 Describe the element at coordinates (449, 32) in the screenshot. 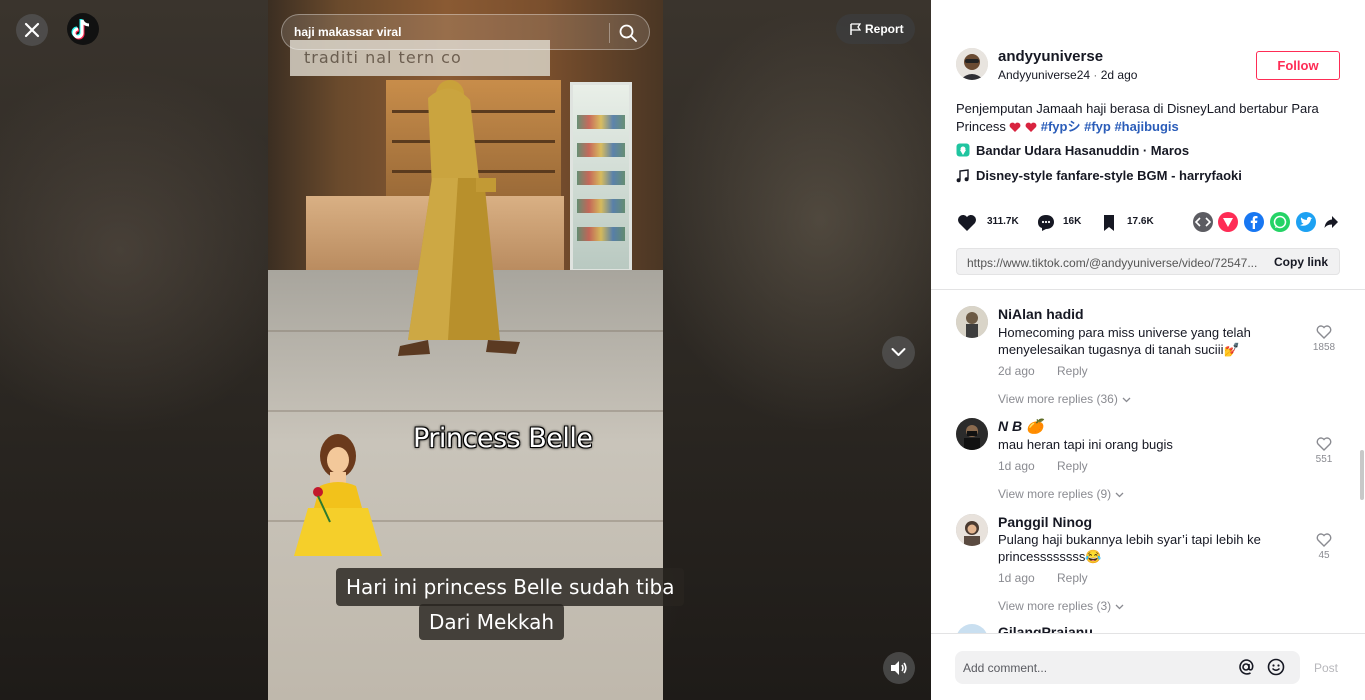

I see `search-input` at that location.